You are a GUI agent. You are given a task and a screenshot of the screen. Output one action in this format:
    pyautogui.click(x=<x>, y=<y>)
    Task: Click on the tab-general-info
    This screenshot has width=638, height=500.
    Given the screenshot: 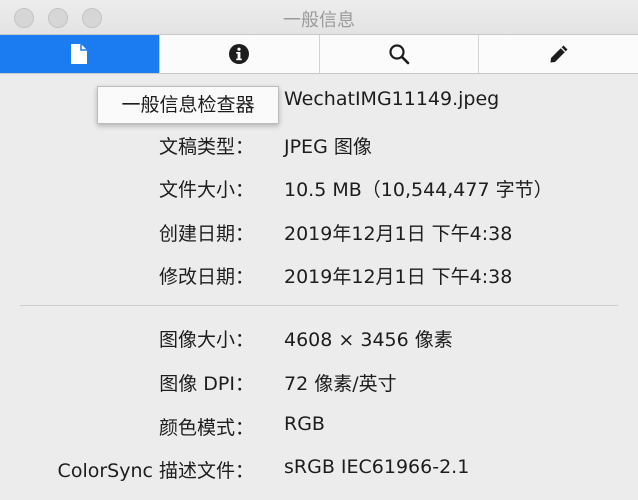 What is the action you would take?
    pyautogui.click(x=80, y=54)
    